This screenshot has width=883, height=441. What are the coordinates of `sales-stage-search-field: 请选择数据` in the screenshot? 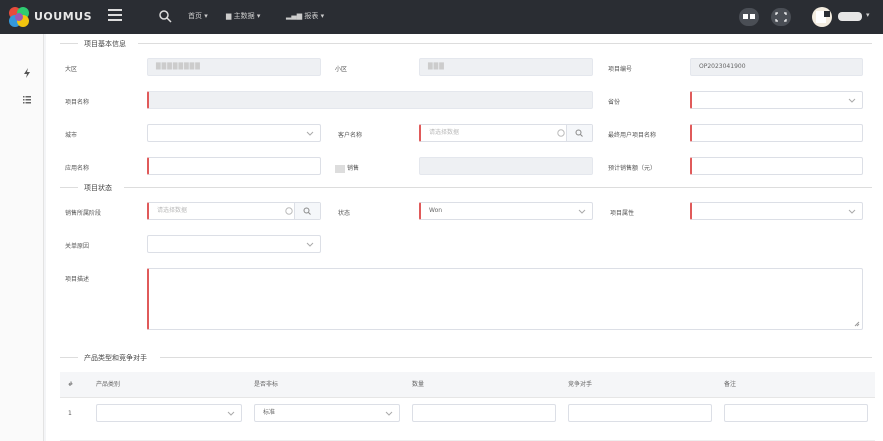 It's located at (234, 211).